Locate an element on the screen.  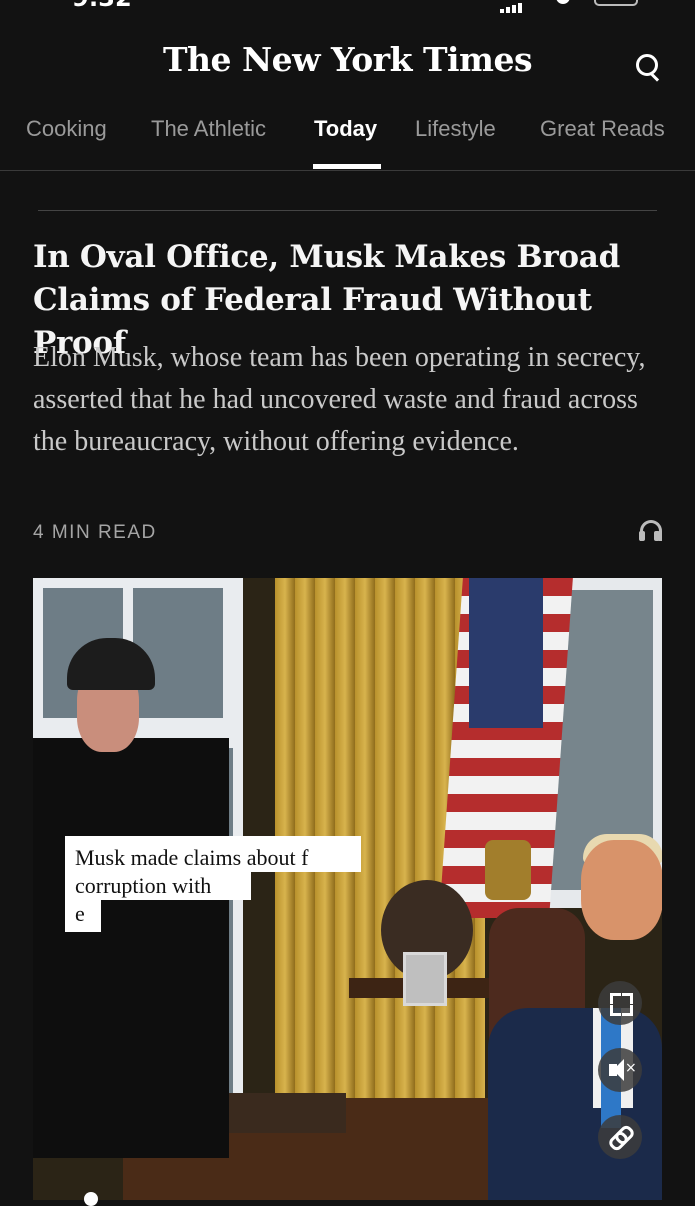
tab-the-athletic: The Athletic is located at coordinates (208, 129).